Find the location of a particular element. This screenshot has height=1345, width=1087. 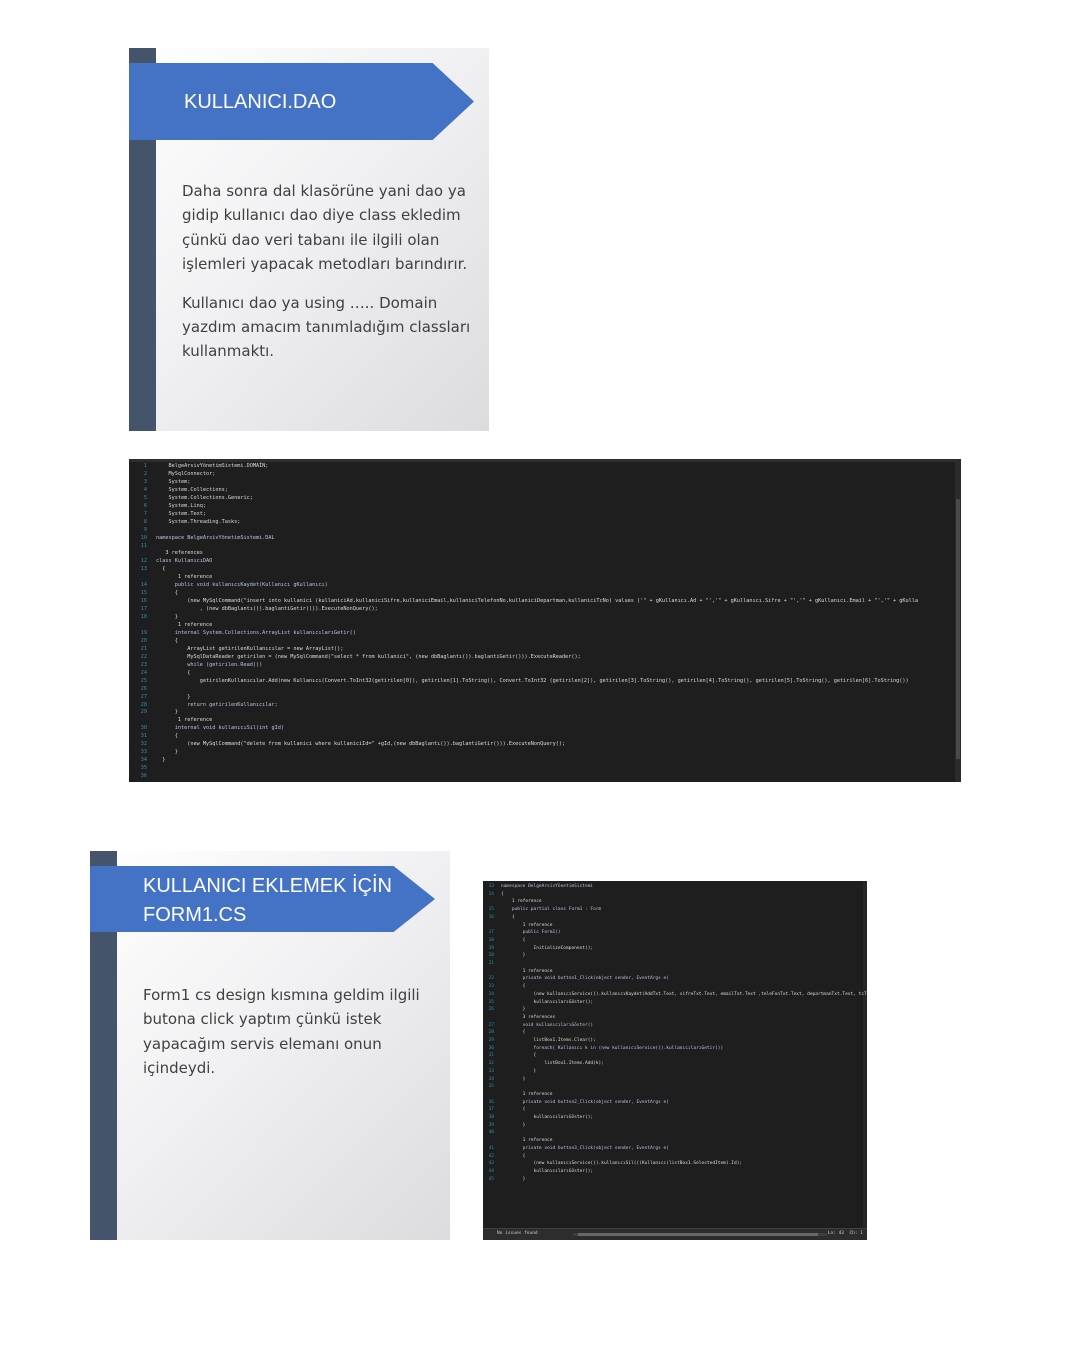

line-number: 7 is located at coordinates (145, 513).